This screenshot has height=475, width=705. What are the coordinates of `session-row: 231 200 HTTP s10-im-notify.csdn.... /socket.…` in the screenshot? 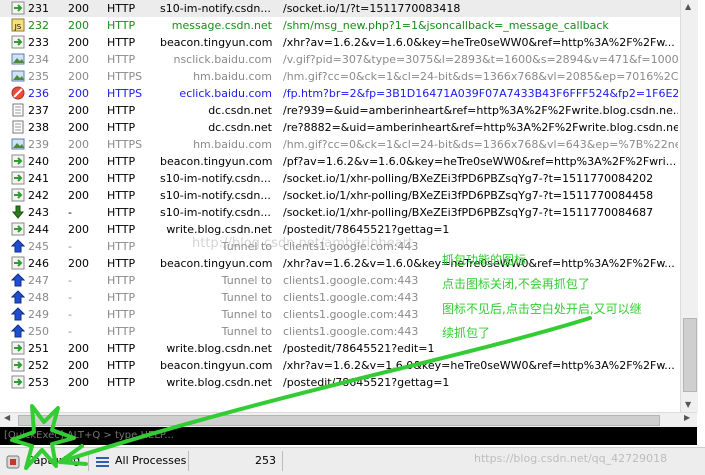 It's located at (340, 8).